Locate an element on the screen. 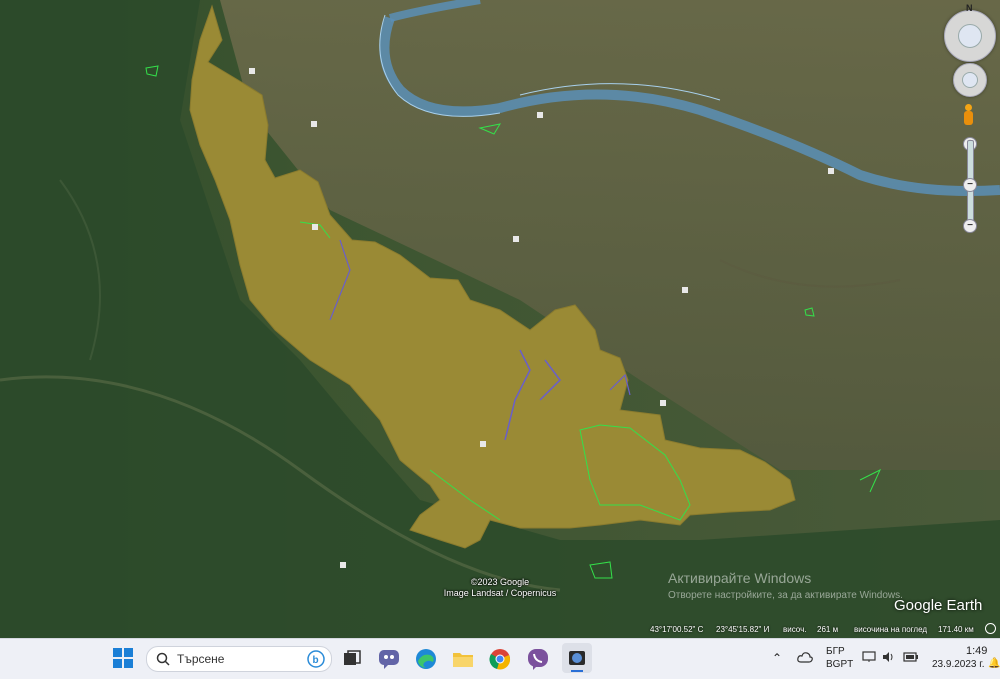 The height and width of the screenshot is (679, 1000). search-label: Търсене is located at coordinates (201, 659).